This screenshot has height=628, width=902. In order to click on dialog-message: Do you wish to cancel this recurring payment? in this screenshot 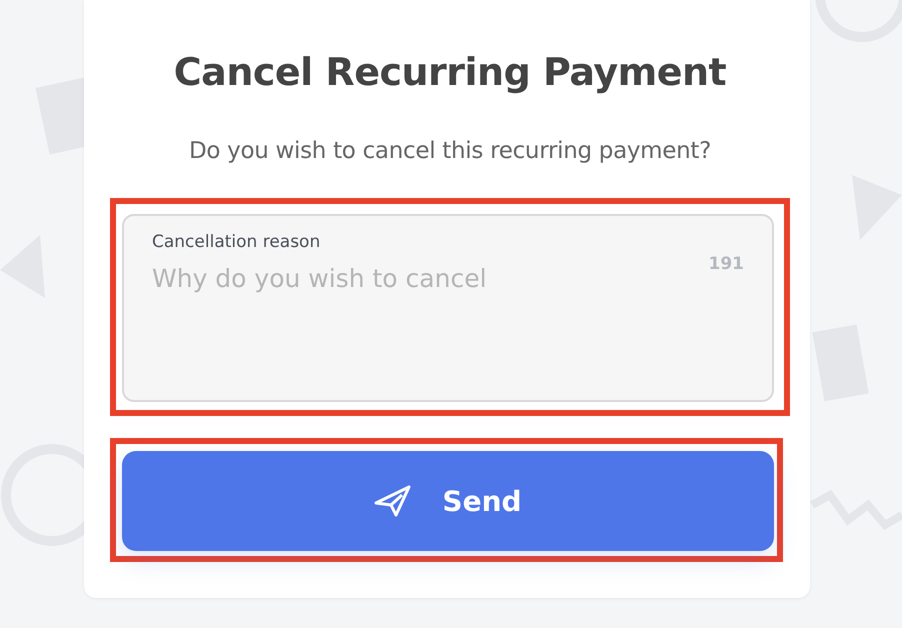, I will do `click(450, 151)`.